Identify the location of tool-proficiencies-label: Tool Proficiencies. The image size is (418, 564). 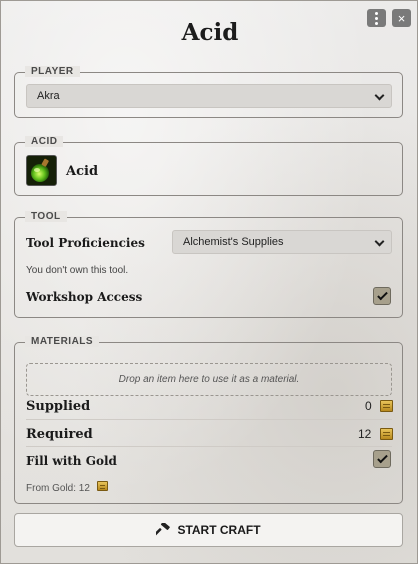
(85, 243).